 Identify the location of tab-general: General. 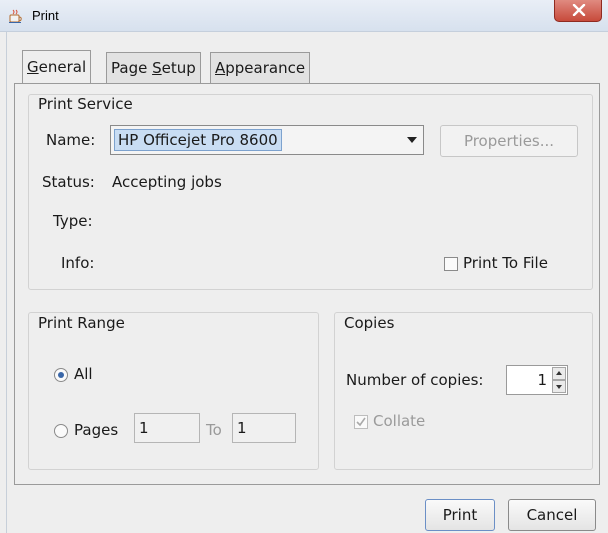
(57, 67).